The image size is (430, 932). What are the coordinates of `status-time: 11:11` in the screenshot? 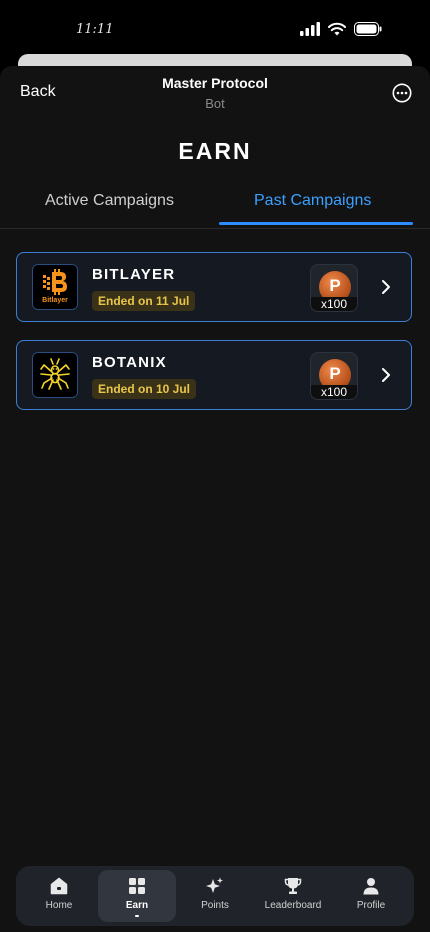 It's located at (95, 29).